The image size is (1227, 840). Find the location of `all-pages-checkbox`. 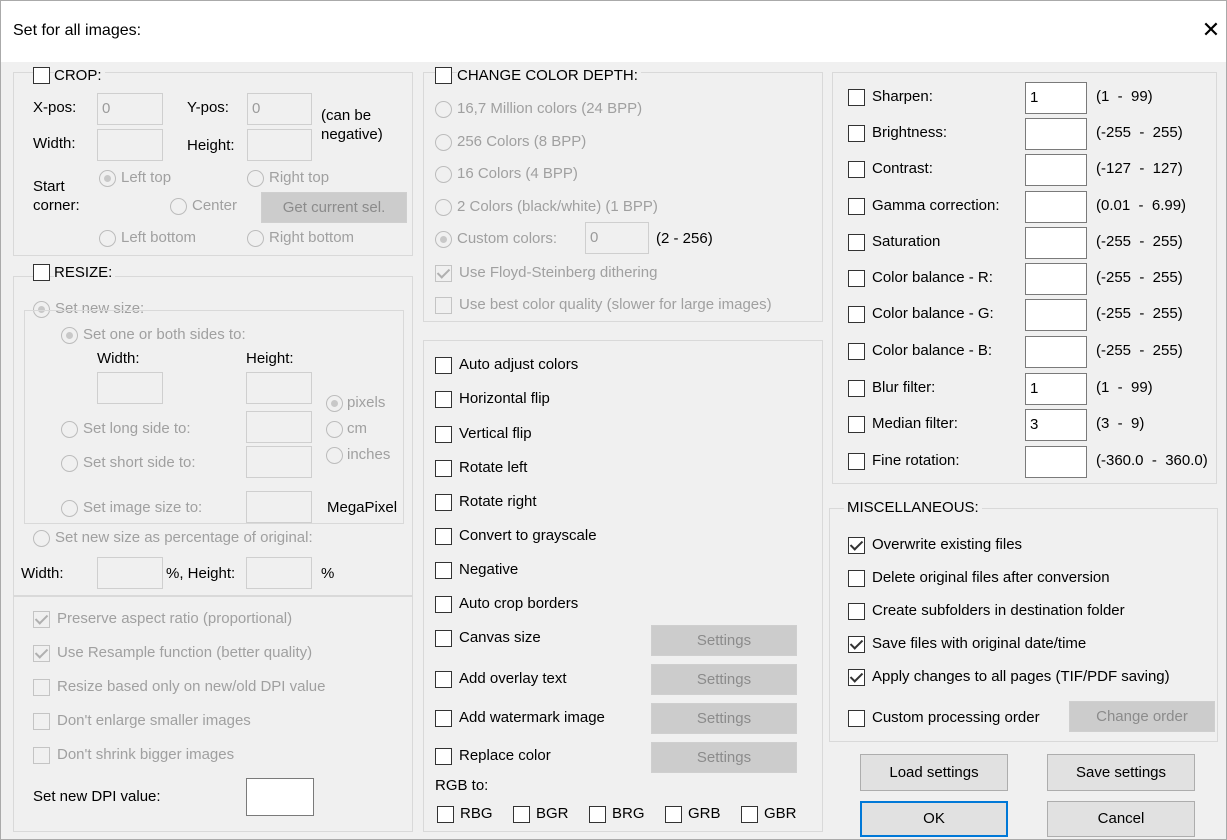

all-pages-checkbox is located at coordinates (856, 677).